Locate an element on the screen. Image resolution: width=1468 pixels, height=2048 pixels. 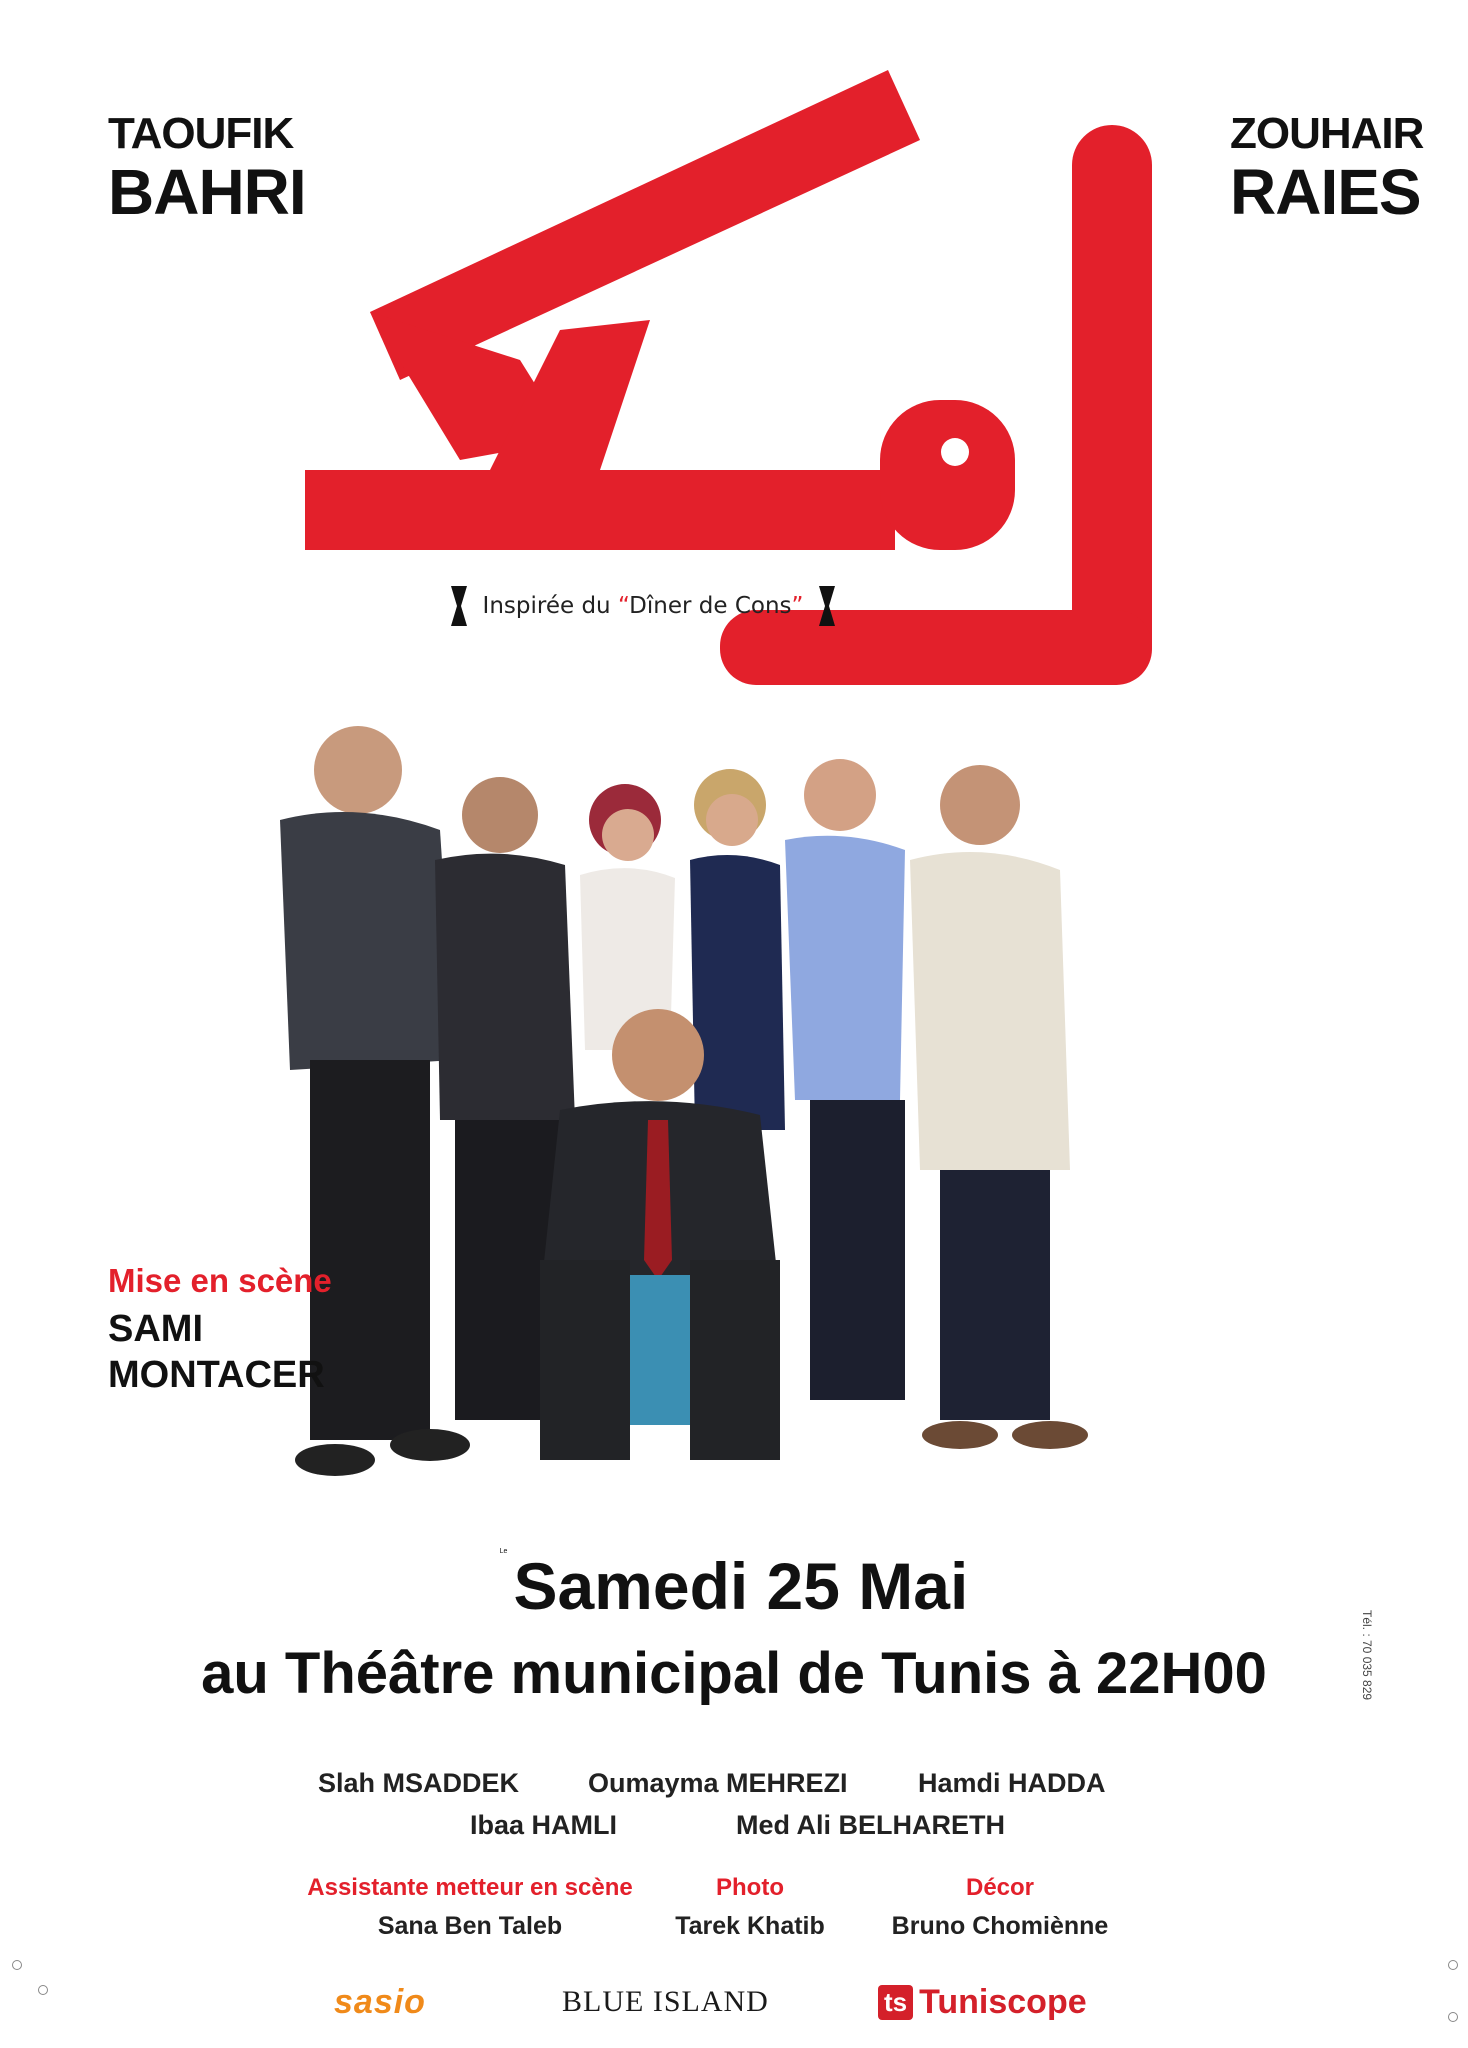
sponsor-sasio-logo: sasio is located at coordinates (380, 2001).